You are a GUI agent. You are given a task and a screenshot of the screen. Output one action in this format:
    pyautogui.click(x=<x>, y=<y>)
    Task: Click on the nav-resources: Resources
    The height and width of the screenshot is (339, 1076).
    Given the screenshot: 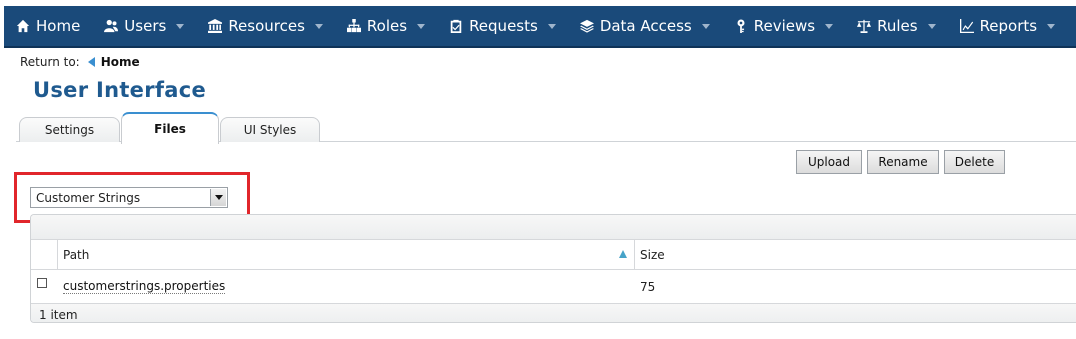 What is the action you would take?
    pyautogui.click(x=265, y=26)
    